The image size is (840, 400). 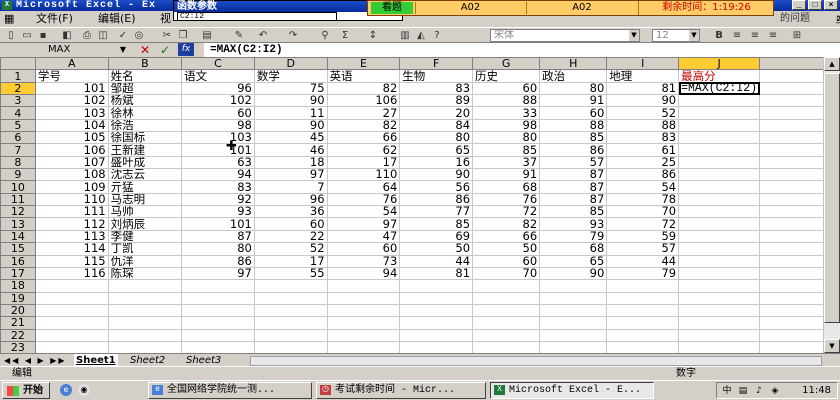 What do you see at coordinates (18, 162) in the screenshot?
I see `row-header: 8` at bounding box center [18, 162].